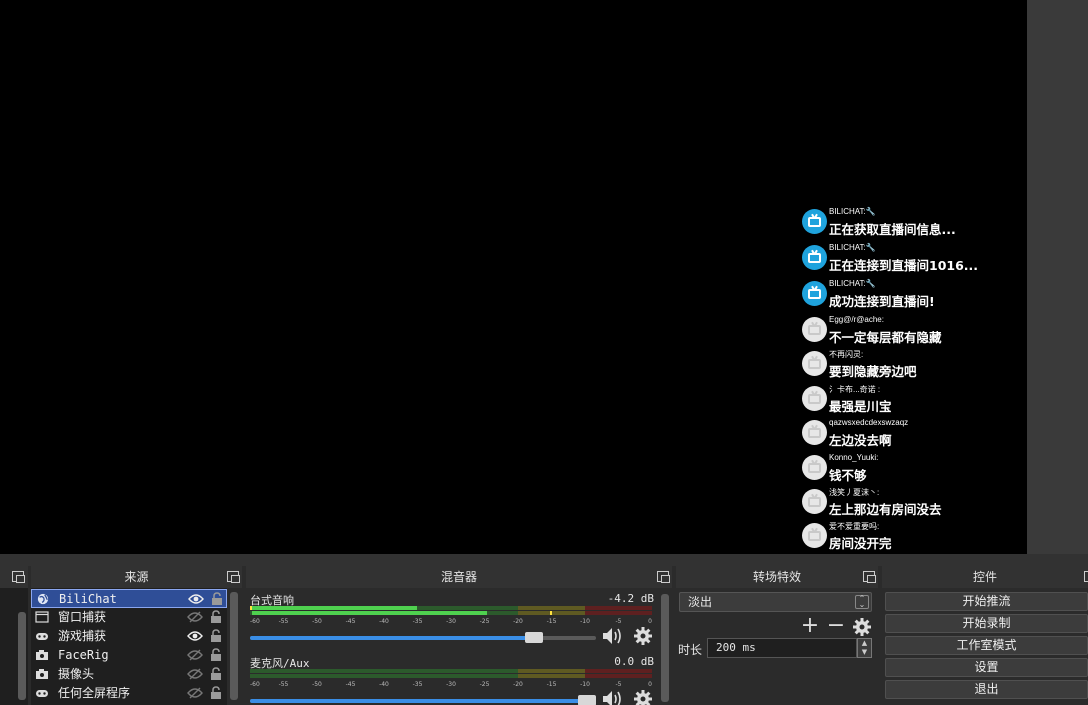 Image resolution: width=1088 pixels, height=705 pixels. Describe the element at coordinates (14, 646) in the screenshot. I see `scenes-list` at that location.